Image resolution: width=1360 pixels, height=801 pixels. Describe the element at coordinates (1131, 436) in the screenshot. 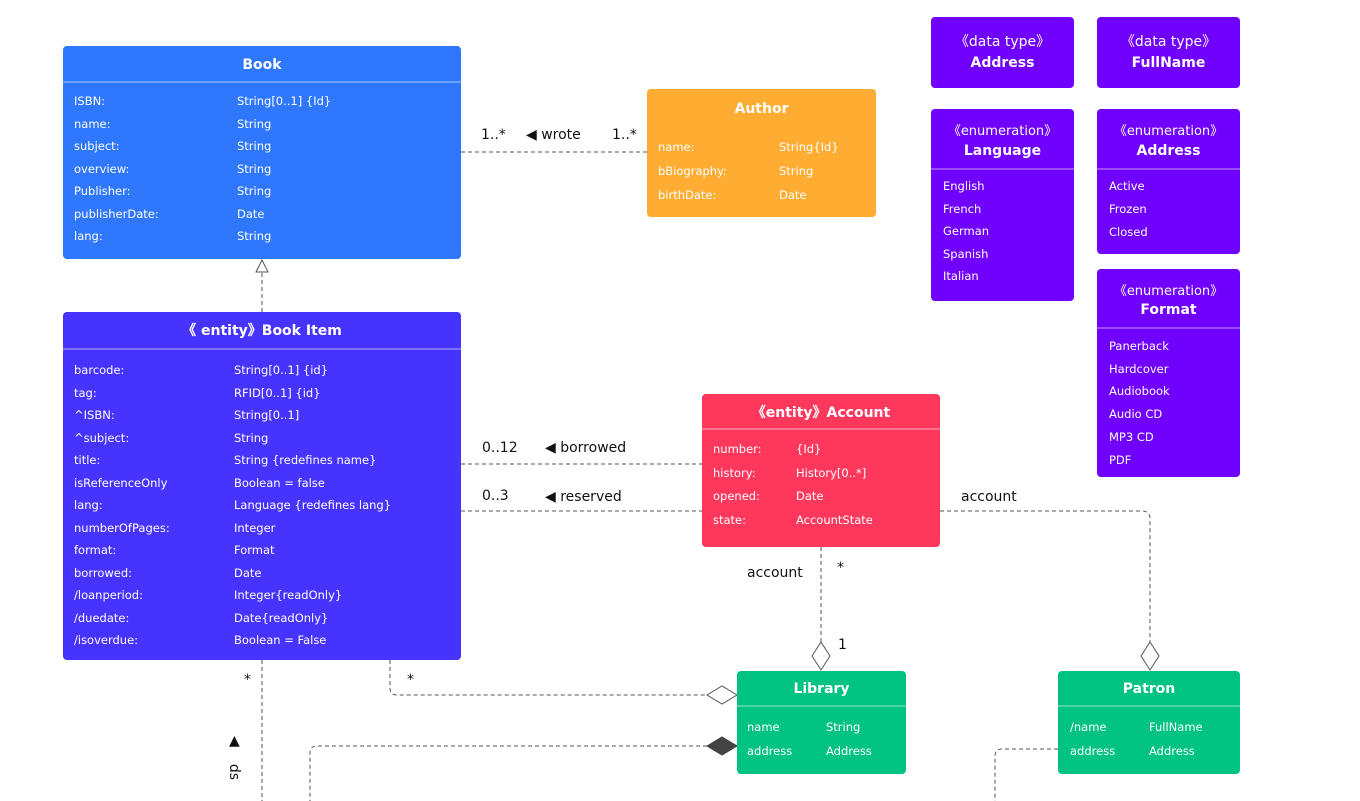

I see `enum-literal: MP3 CD` at that location.